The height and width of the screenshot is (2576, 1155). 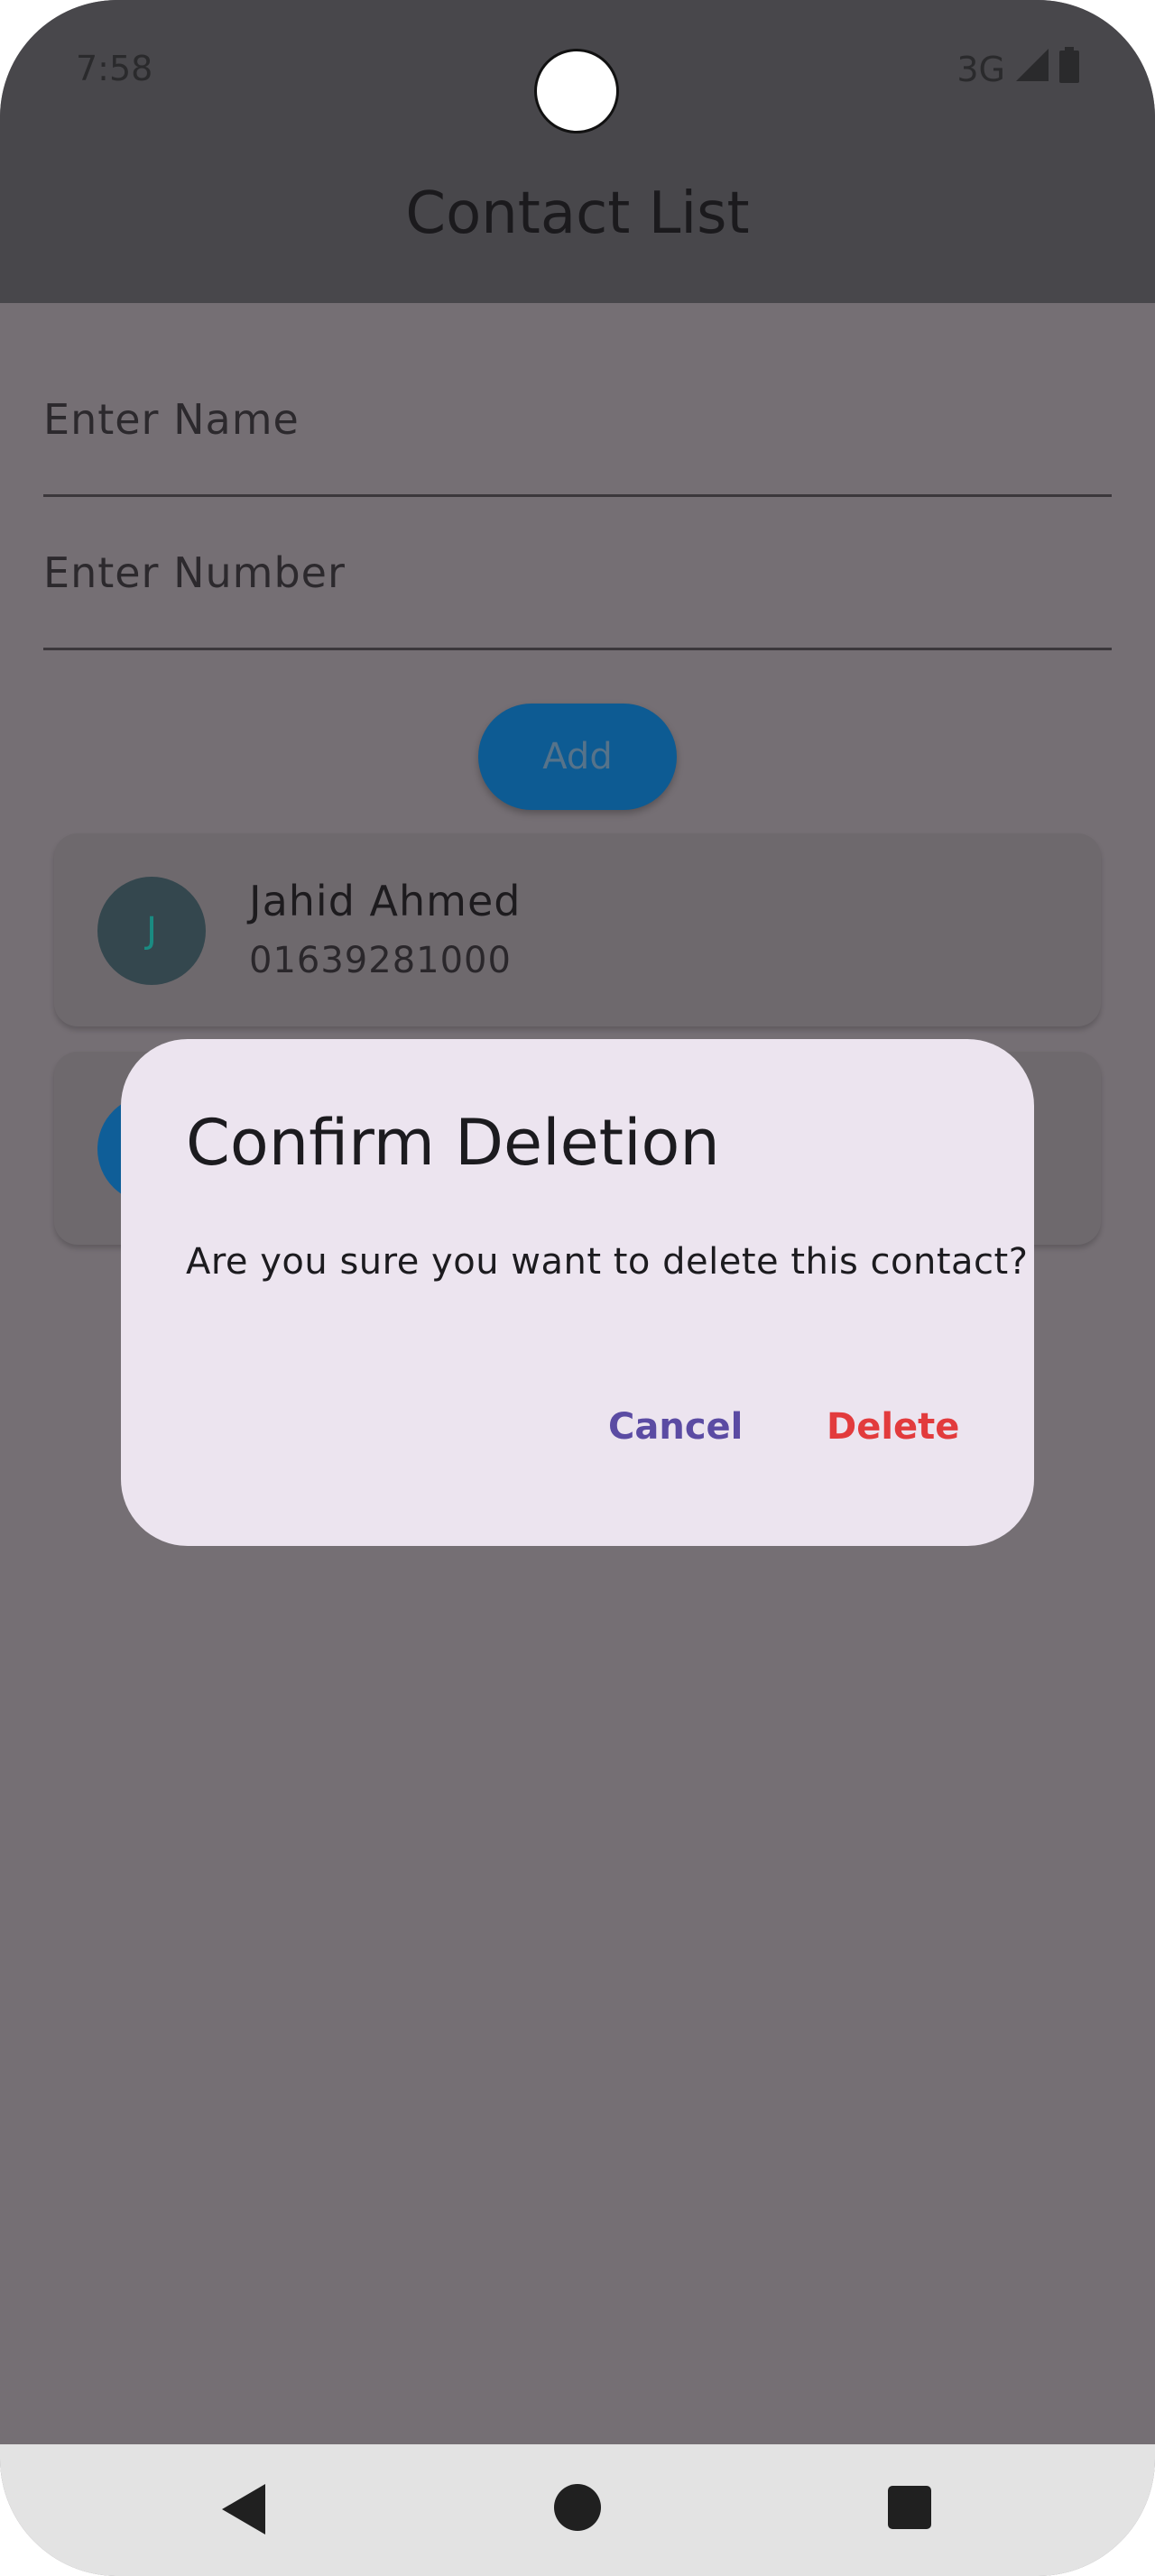 What do you see at coordinates (171, 420) in the screenshot?
I see `name-input-placeholder: Enter Name` at bounding box center [171, 420].